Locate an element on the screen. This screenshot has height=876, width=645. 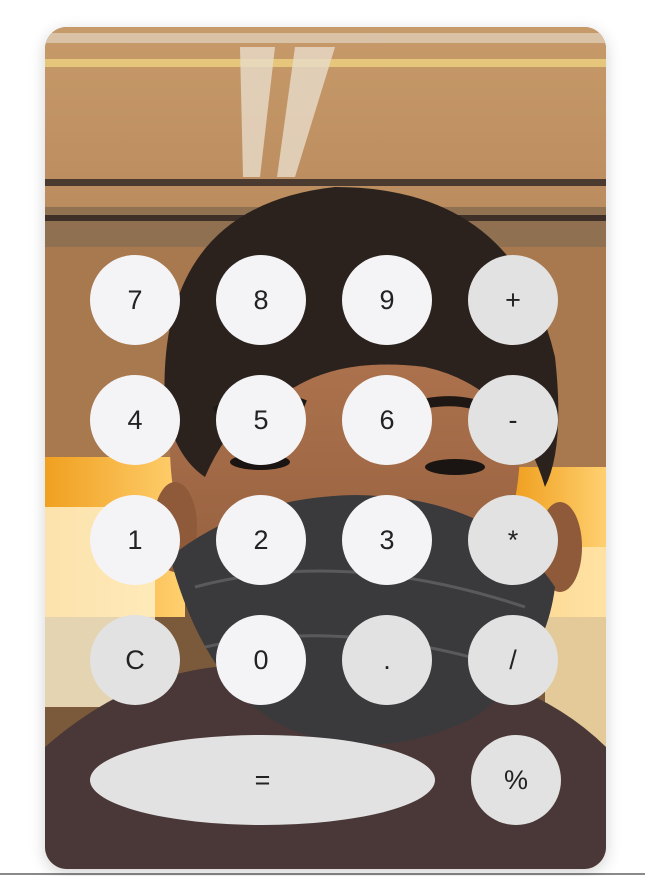
key-plus: + is located at coordinates (513, 300).